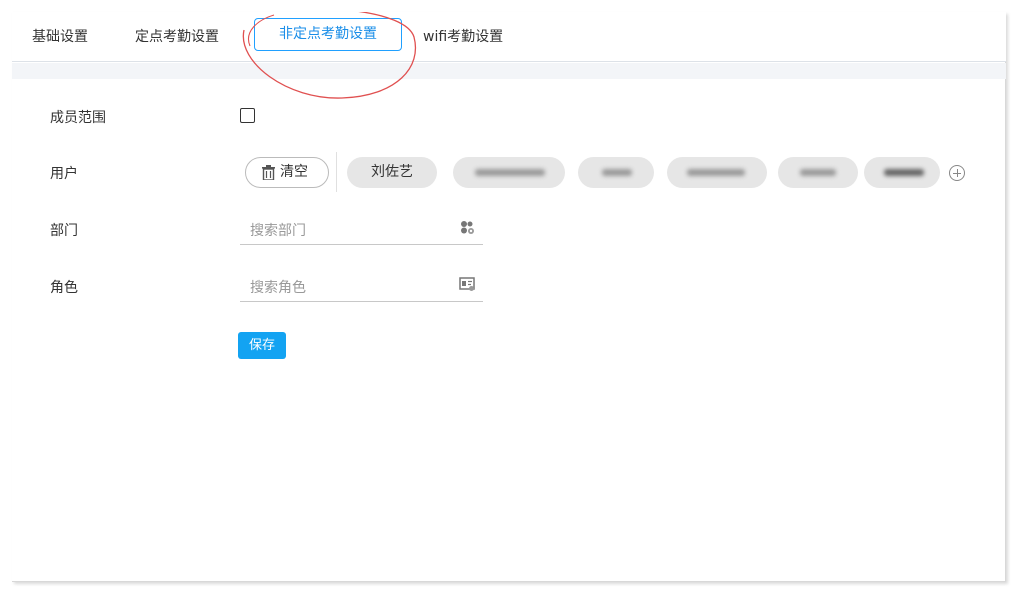 The height and width of the screenshot is (599, 1014). I want to click on tab-basic-settings: 基础设置, so click(60, 36).